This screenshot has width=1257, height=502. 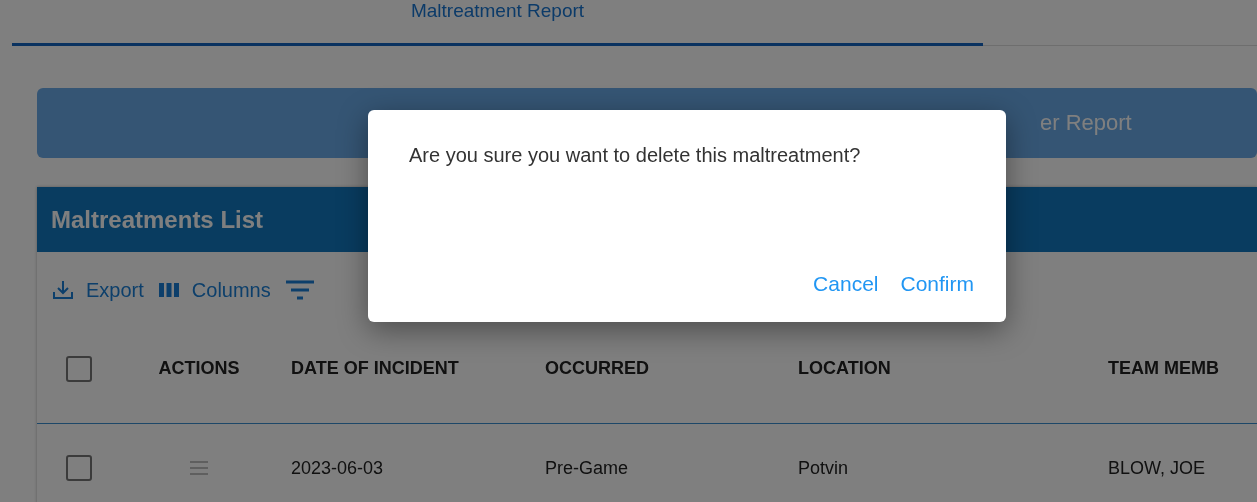 I want to click on dialog-message: Are you sure you want to delete this maltreatment?, so click(x=635, y=155).